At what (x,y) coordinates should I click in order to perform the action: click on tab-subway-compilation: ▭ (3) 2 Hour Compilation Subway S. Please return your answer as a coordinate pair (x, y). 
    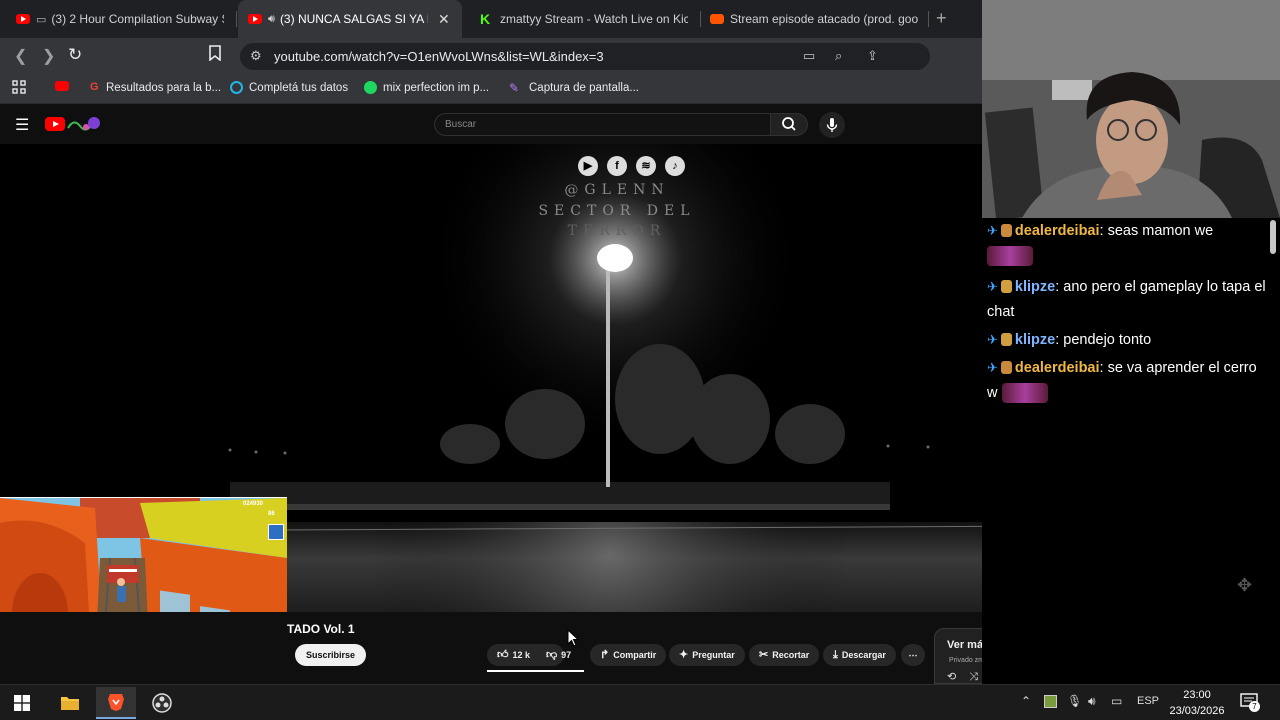
    Looking at the image, I should click on (120, 19).